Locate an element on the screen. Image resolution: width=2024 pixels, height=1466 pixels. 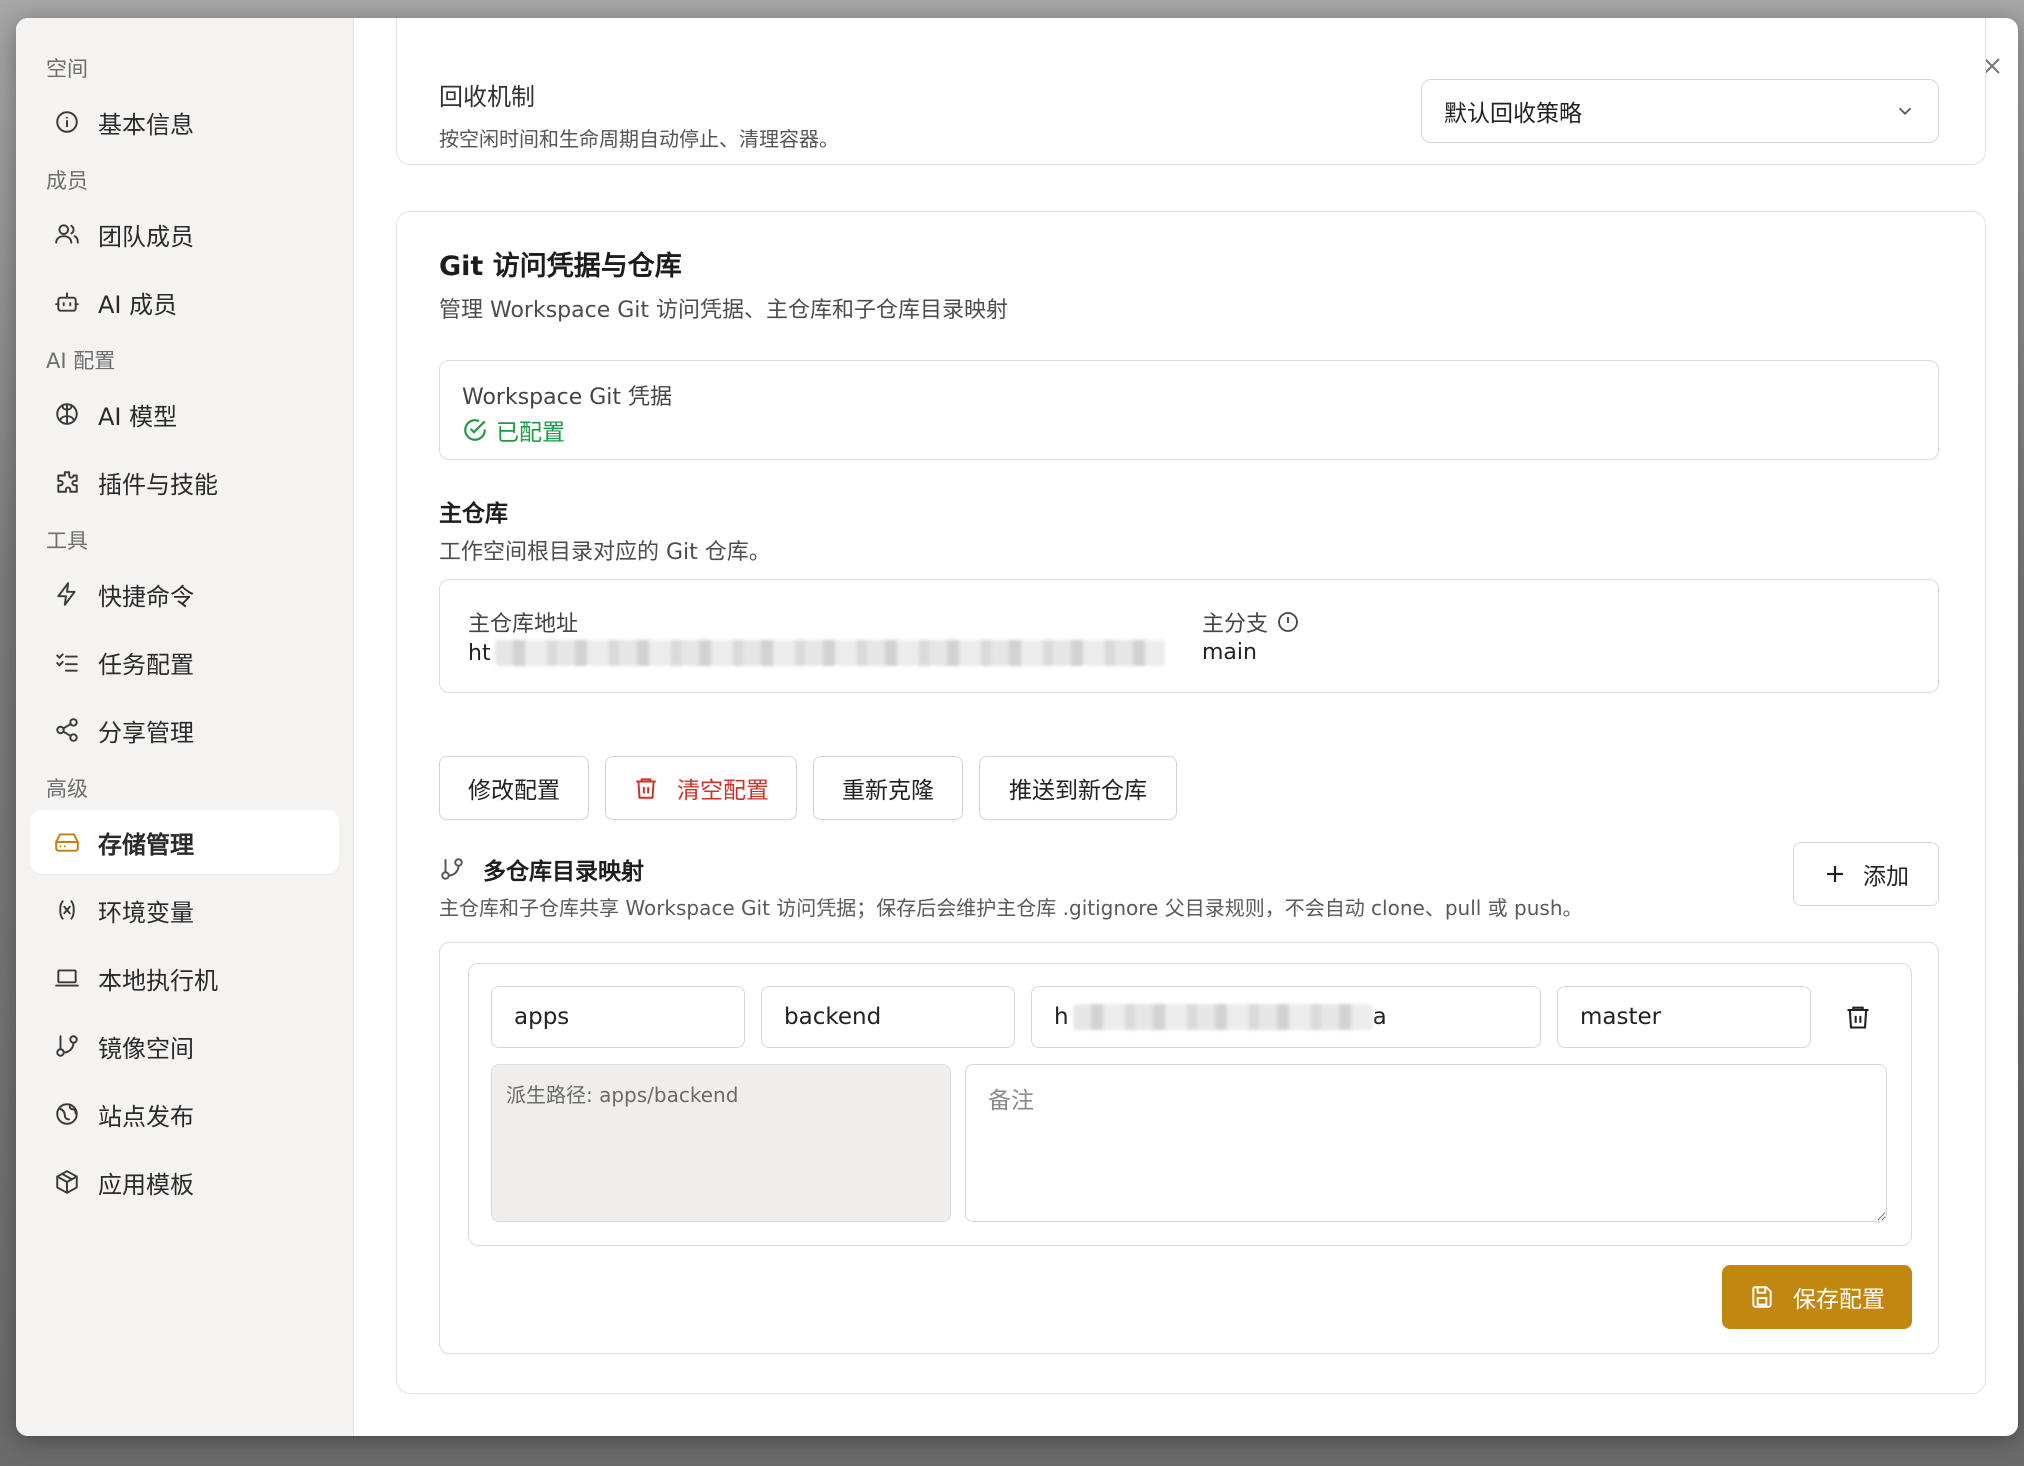
sidebar-item-ai-members: AI 成员 is located at coordinates (184, 302).